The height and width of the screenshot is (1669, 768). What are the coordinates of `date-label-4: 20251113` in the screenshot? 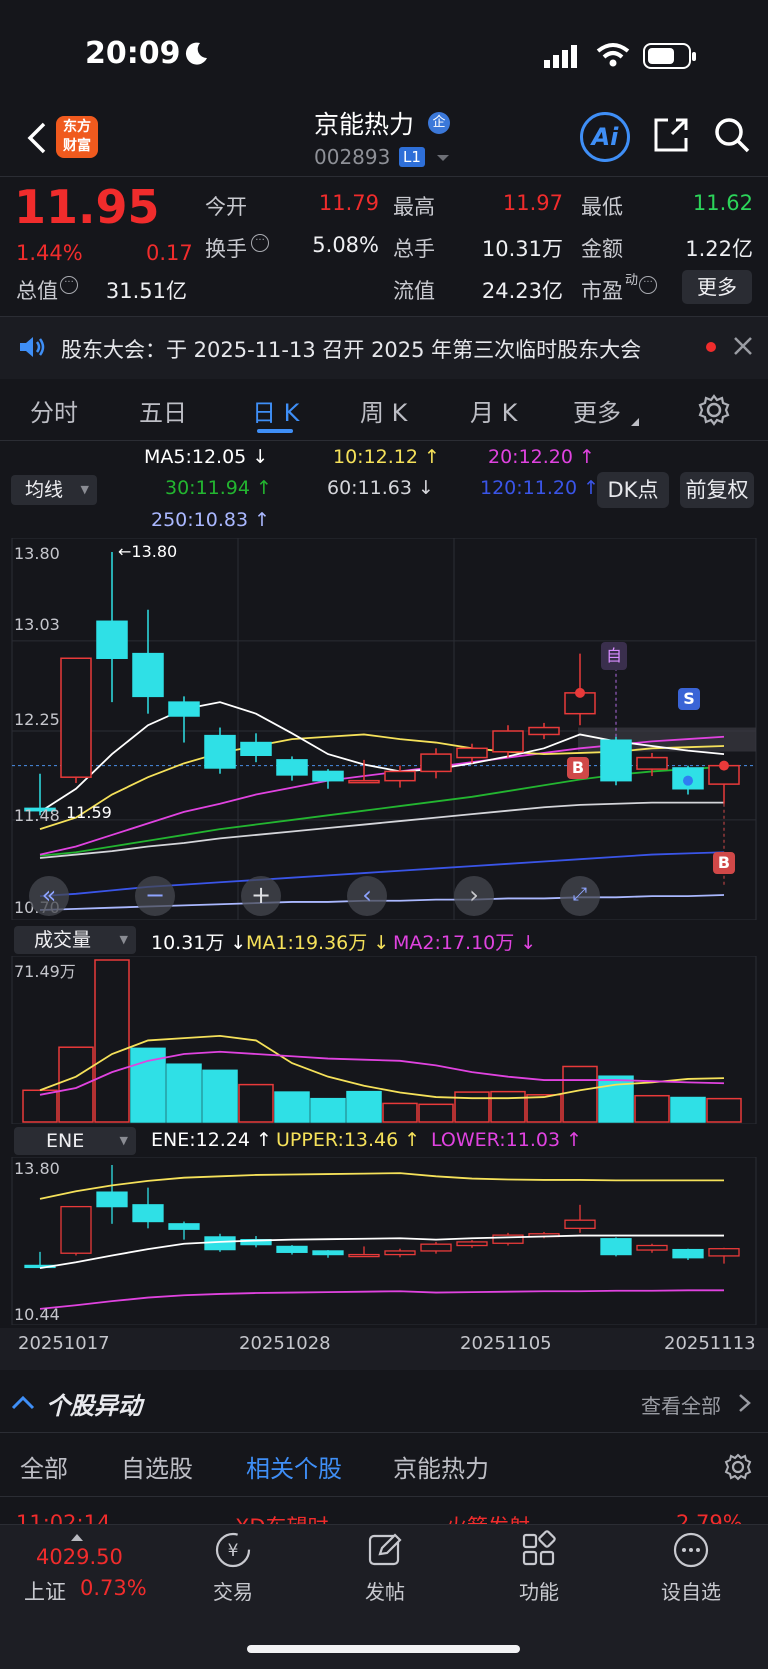 It's located at (710, 1343).